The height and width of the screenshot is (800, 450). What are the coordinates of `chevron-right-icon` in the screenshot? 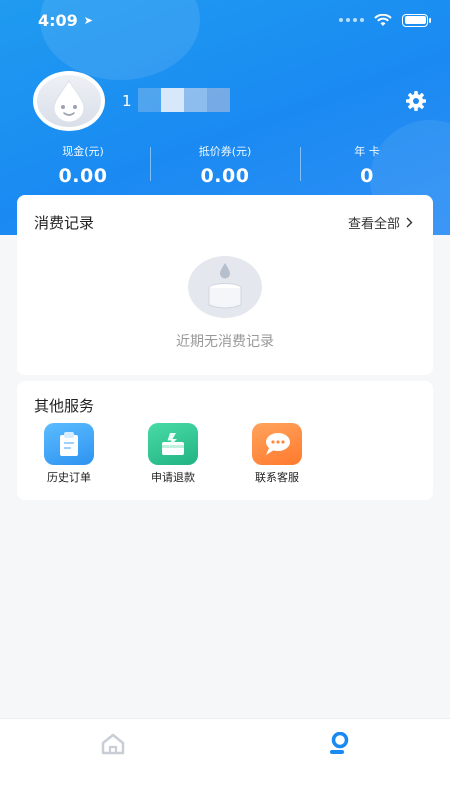 It's located at (409, 222).